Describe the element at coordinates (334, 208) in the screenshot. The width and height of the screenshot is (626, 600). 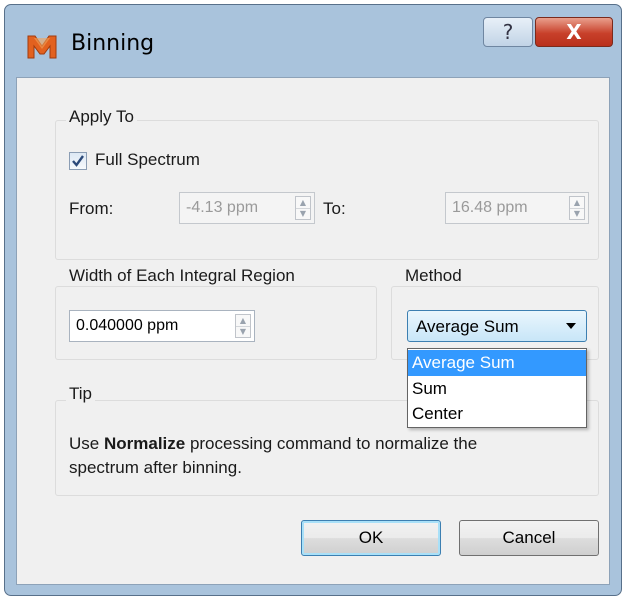
I see `to-label: To:` at that location.